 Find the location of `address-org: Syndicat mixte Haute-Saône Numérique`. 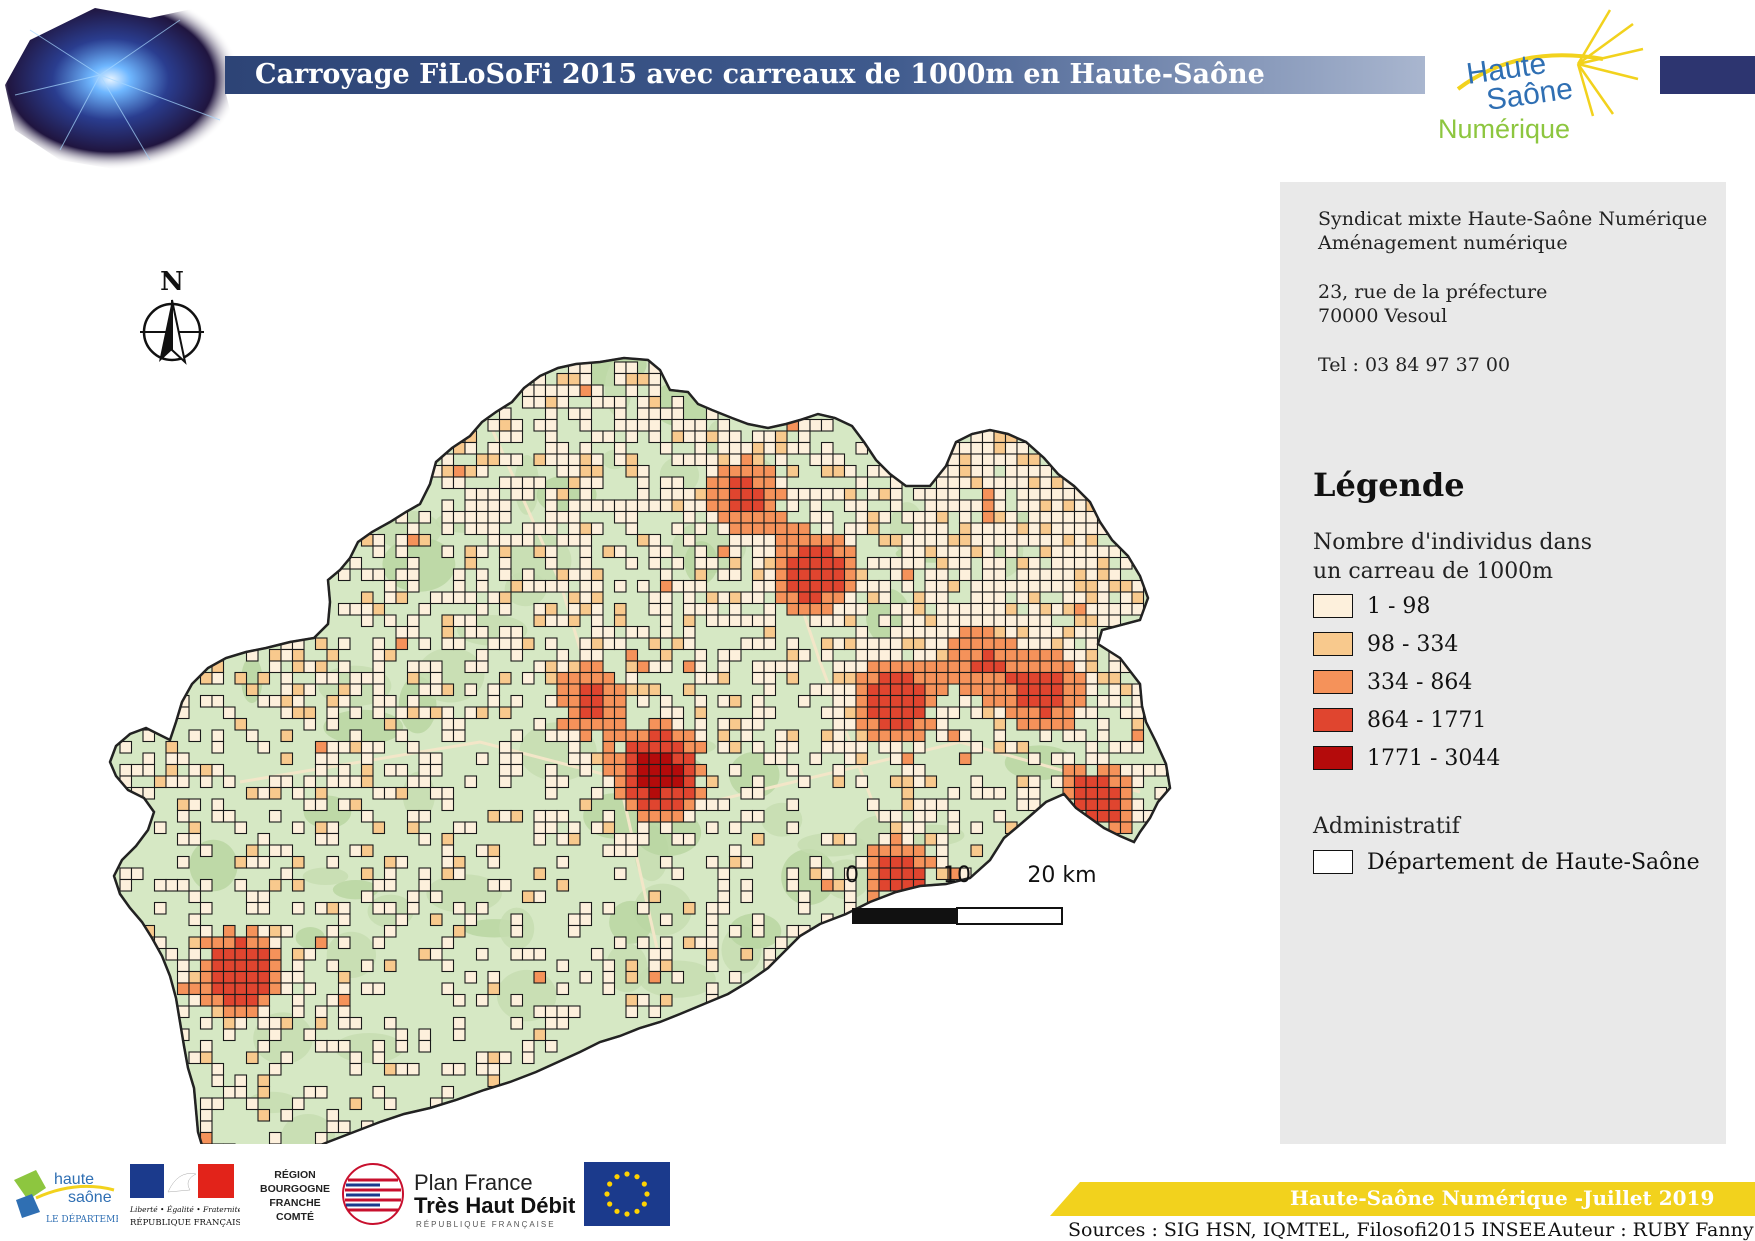

address-org: Syndicat mixte Haute-Saône Numérique is located at coordinates (1513, 219).